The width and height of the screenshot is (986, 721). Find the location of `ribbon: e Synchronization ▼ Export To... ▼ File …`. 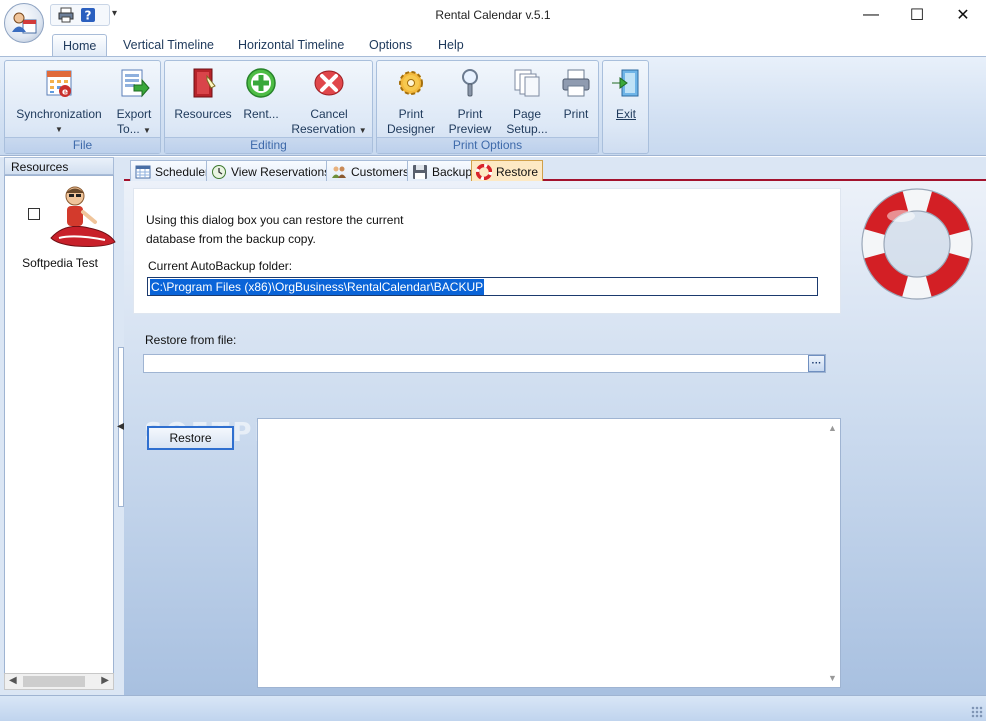

ribbon: e Synchronization ▼ Export To... ▼ File … is located at coordinates (493, 106).